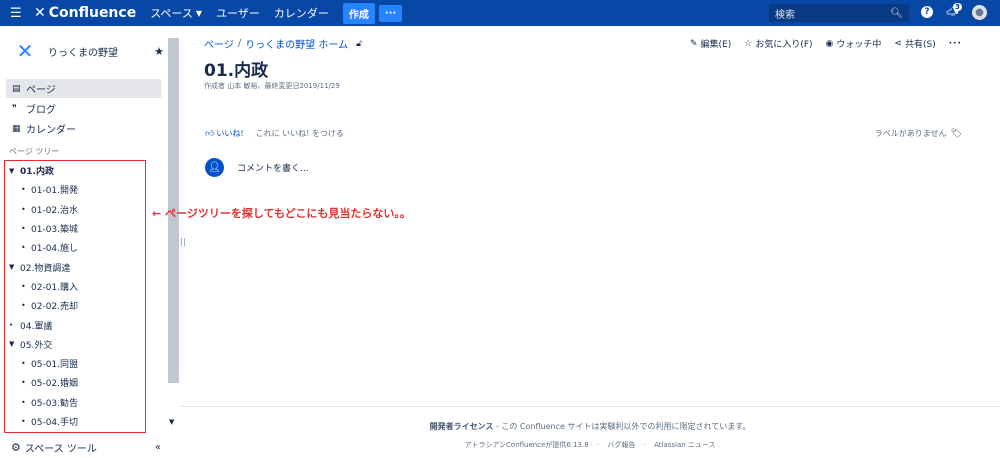 The height and width of the screenshot is (458, 1000). I want to click on scroll-down-icon: ▼, so click(171, 422).